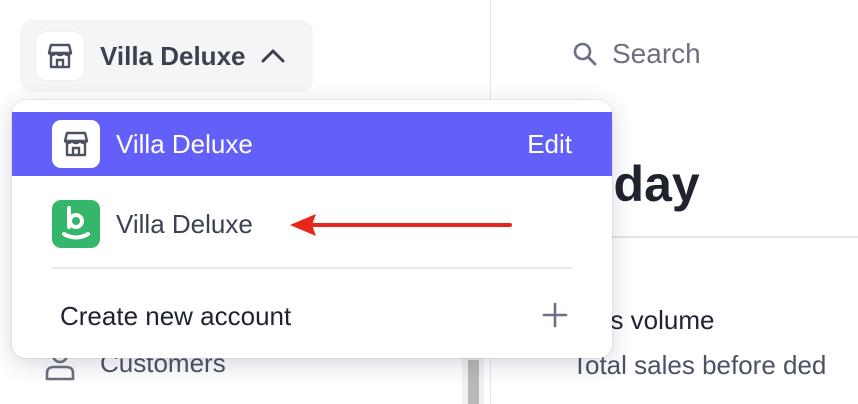  I want to click on account-switcher: Villa Deluxe, so click(166, 56).